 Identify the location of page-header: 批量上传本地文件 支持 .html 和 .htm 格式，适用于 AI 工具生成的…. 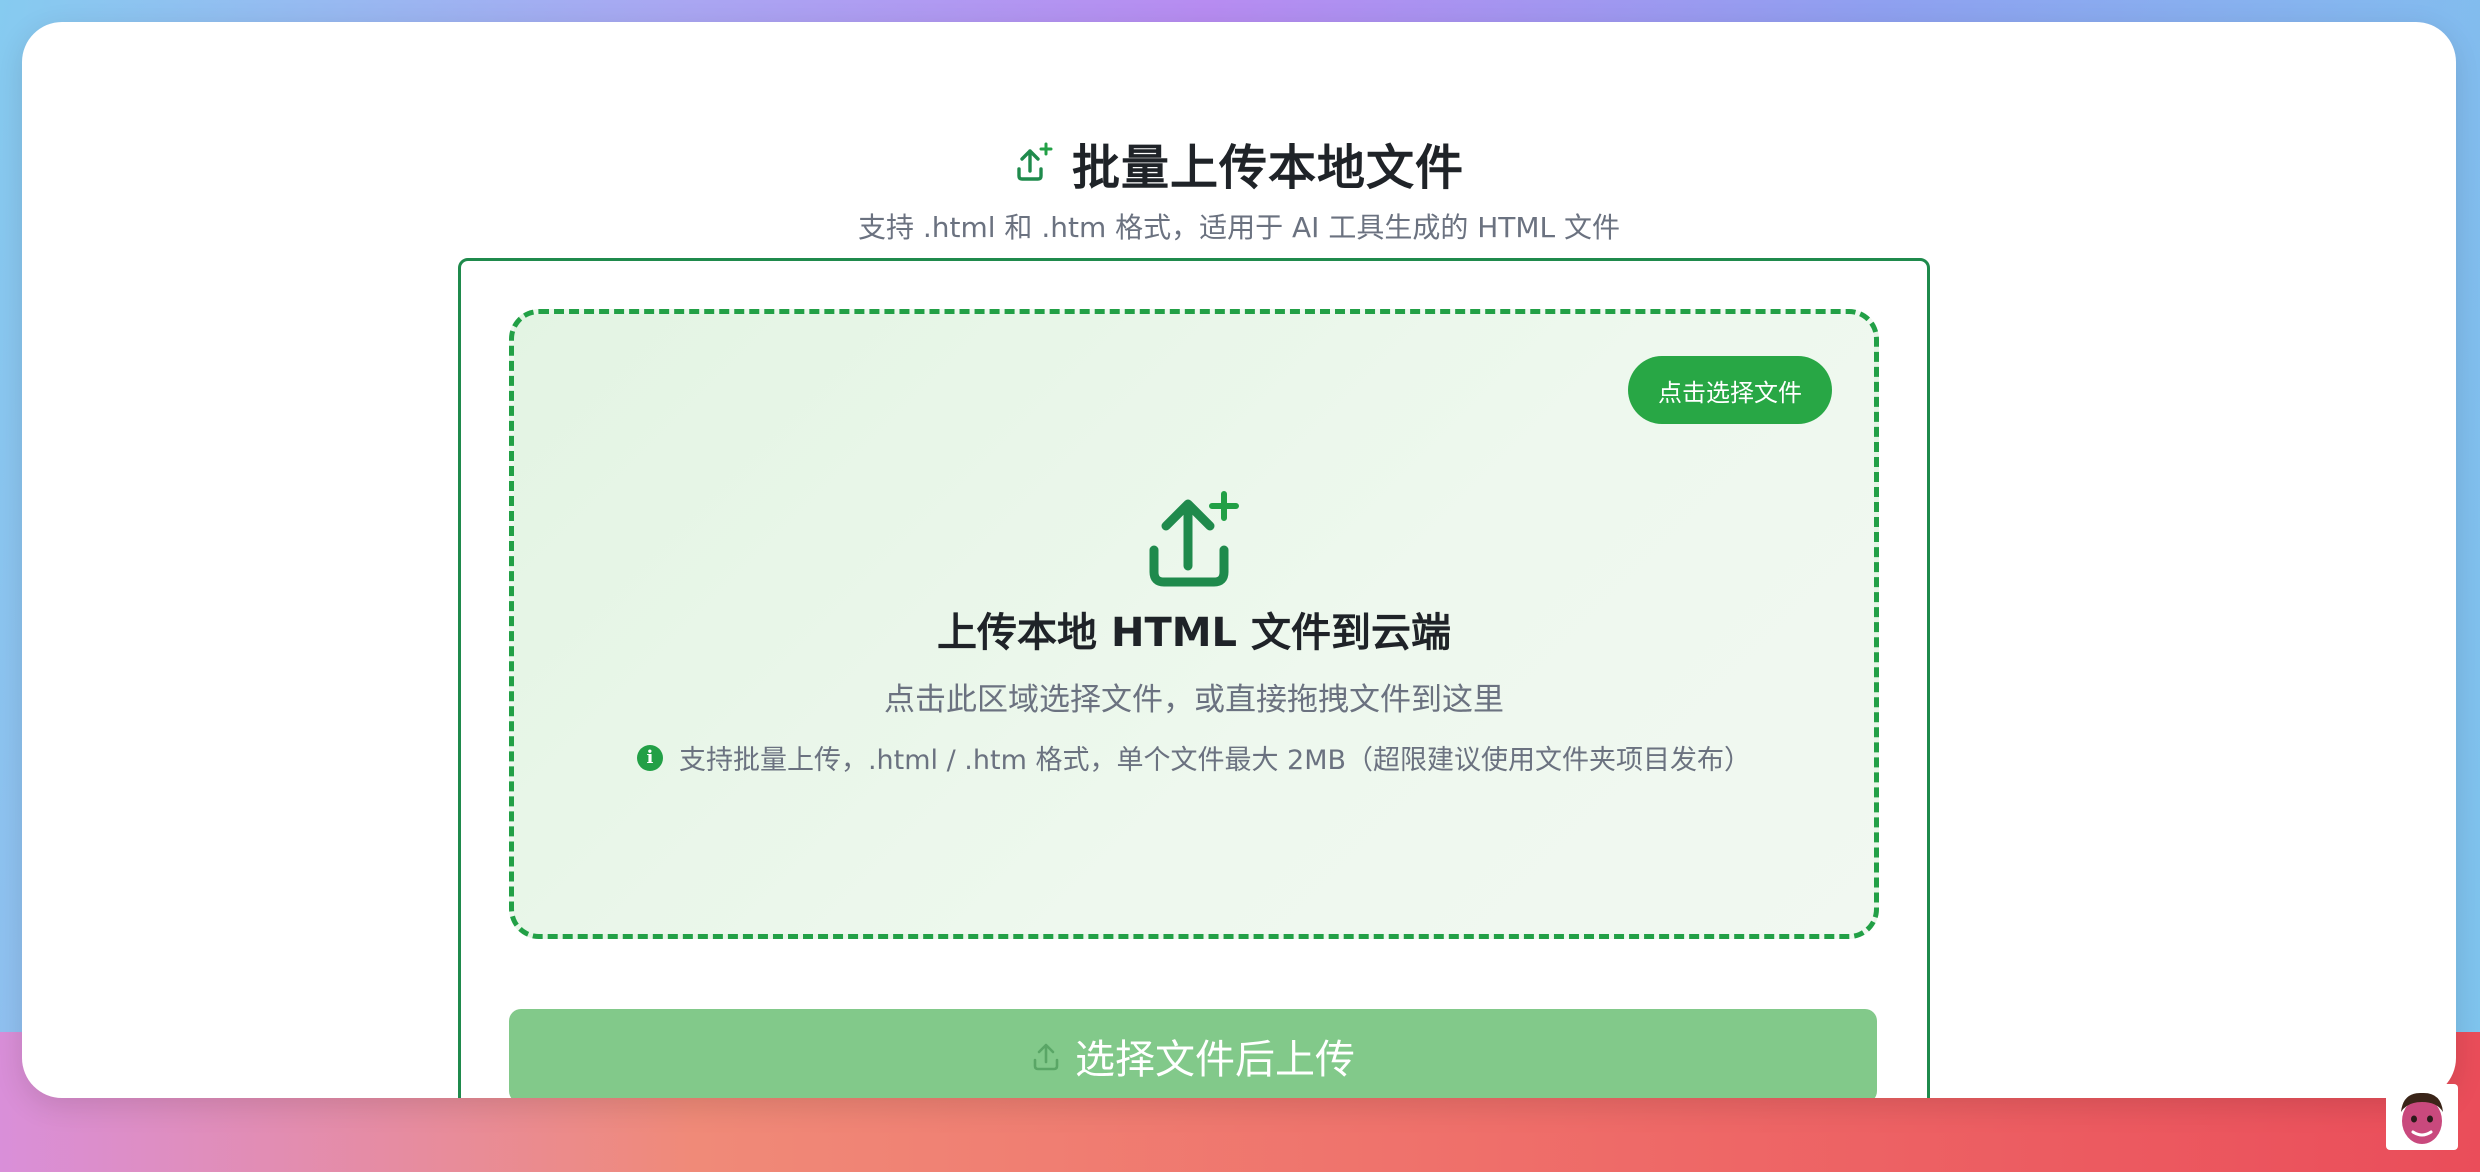
(1239, 186).